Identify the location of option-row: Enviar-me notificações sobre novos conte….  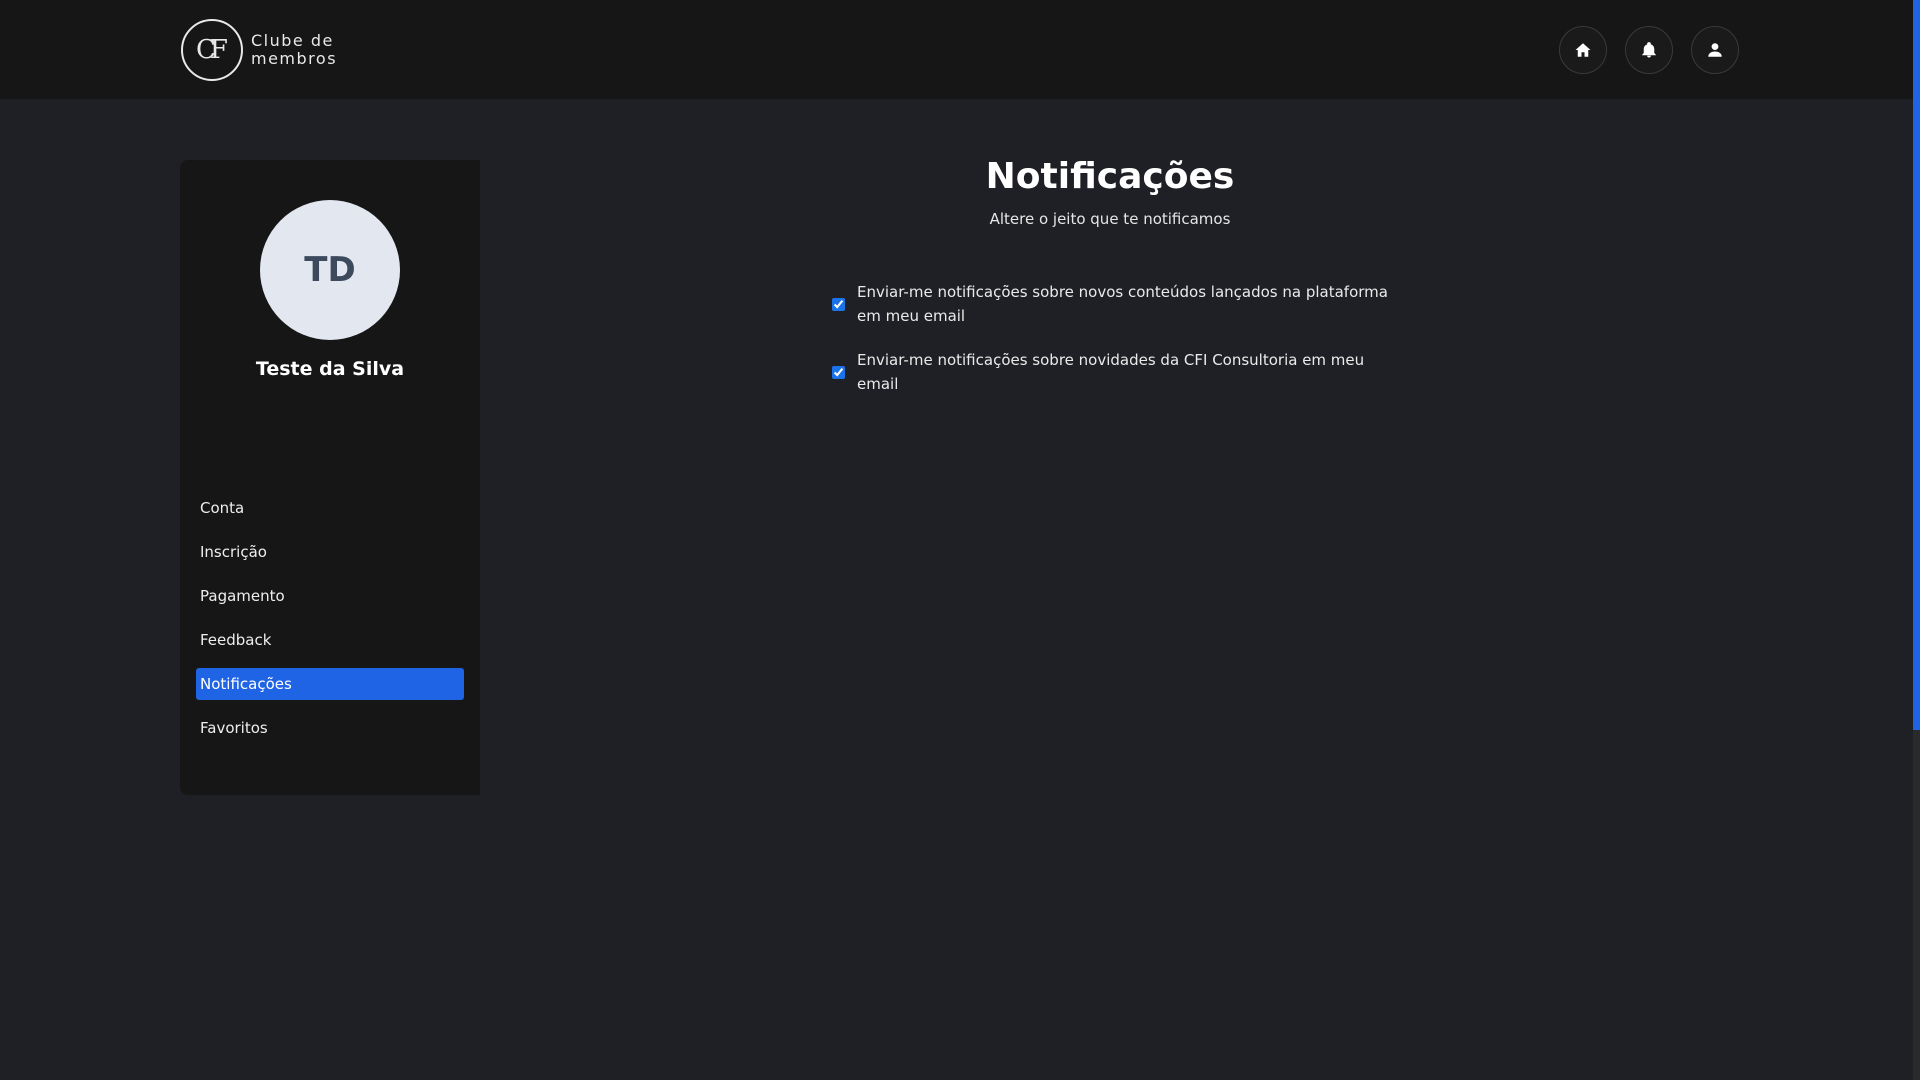
(1112, 304).